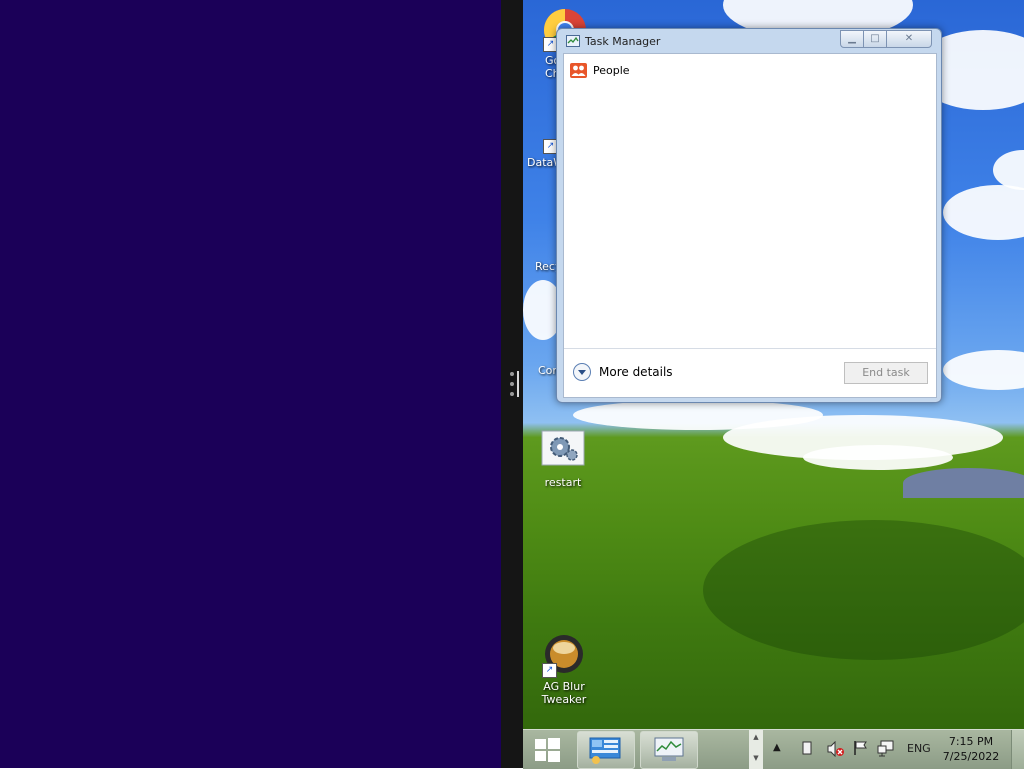 This screenshot has height=769, width=1024. What do you see at coordinates (861, 749) in the screenshot?
I see `action-center-flag-icon` at bounding box center [861, 749].